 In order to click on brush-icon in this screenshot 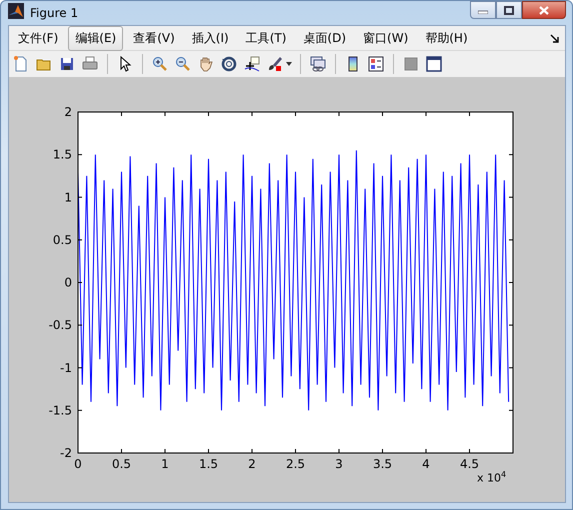, I will do `click(275, 64)`.